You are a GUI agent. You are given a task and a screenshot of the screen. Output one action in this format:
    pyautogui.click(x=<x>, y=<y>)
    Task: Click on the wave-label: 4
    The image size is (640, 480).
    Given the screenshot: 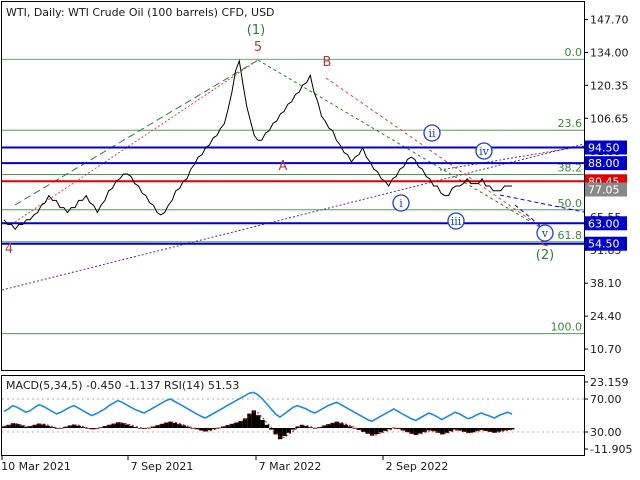 What is the action you would take?
    pyautogui.click(x=9, y=249)
    